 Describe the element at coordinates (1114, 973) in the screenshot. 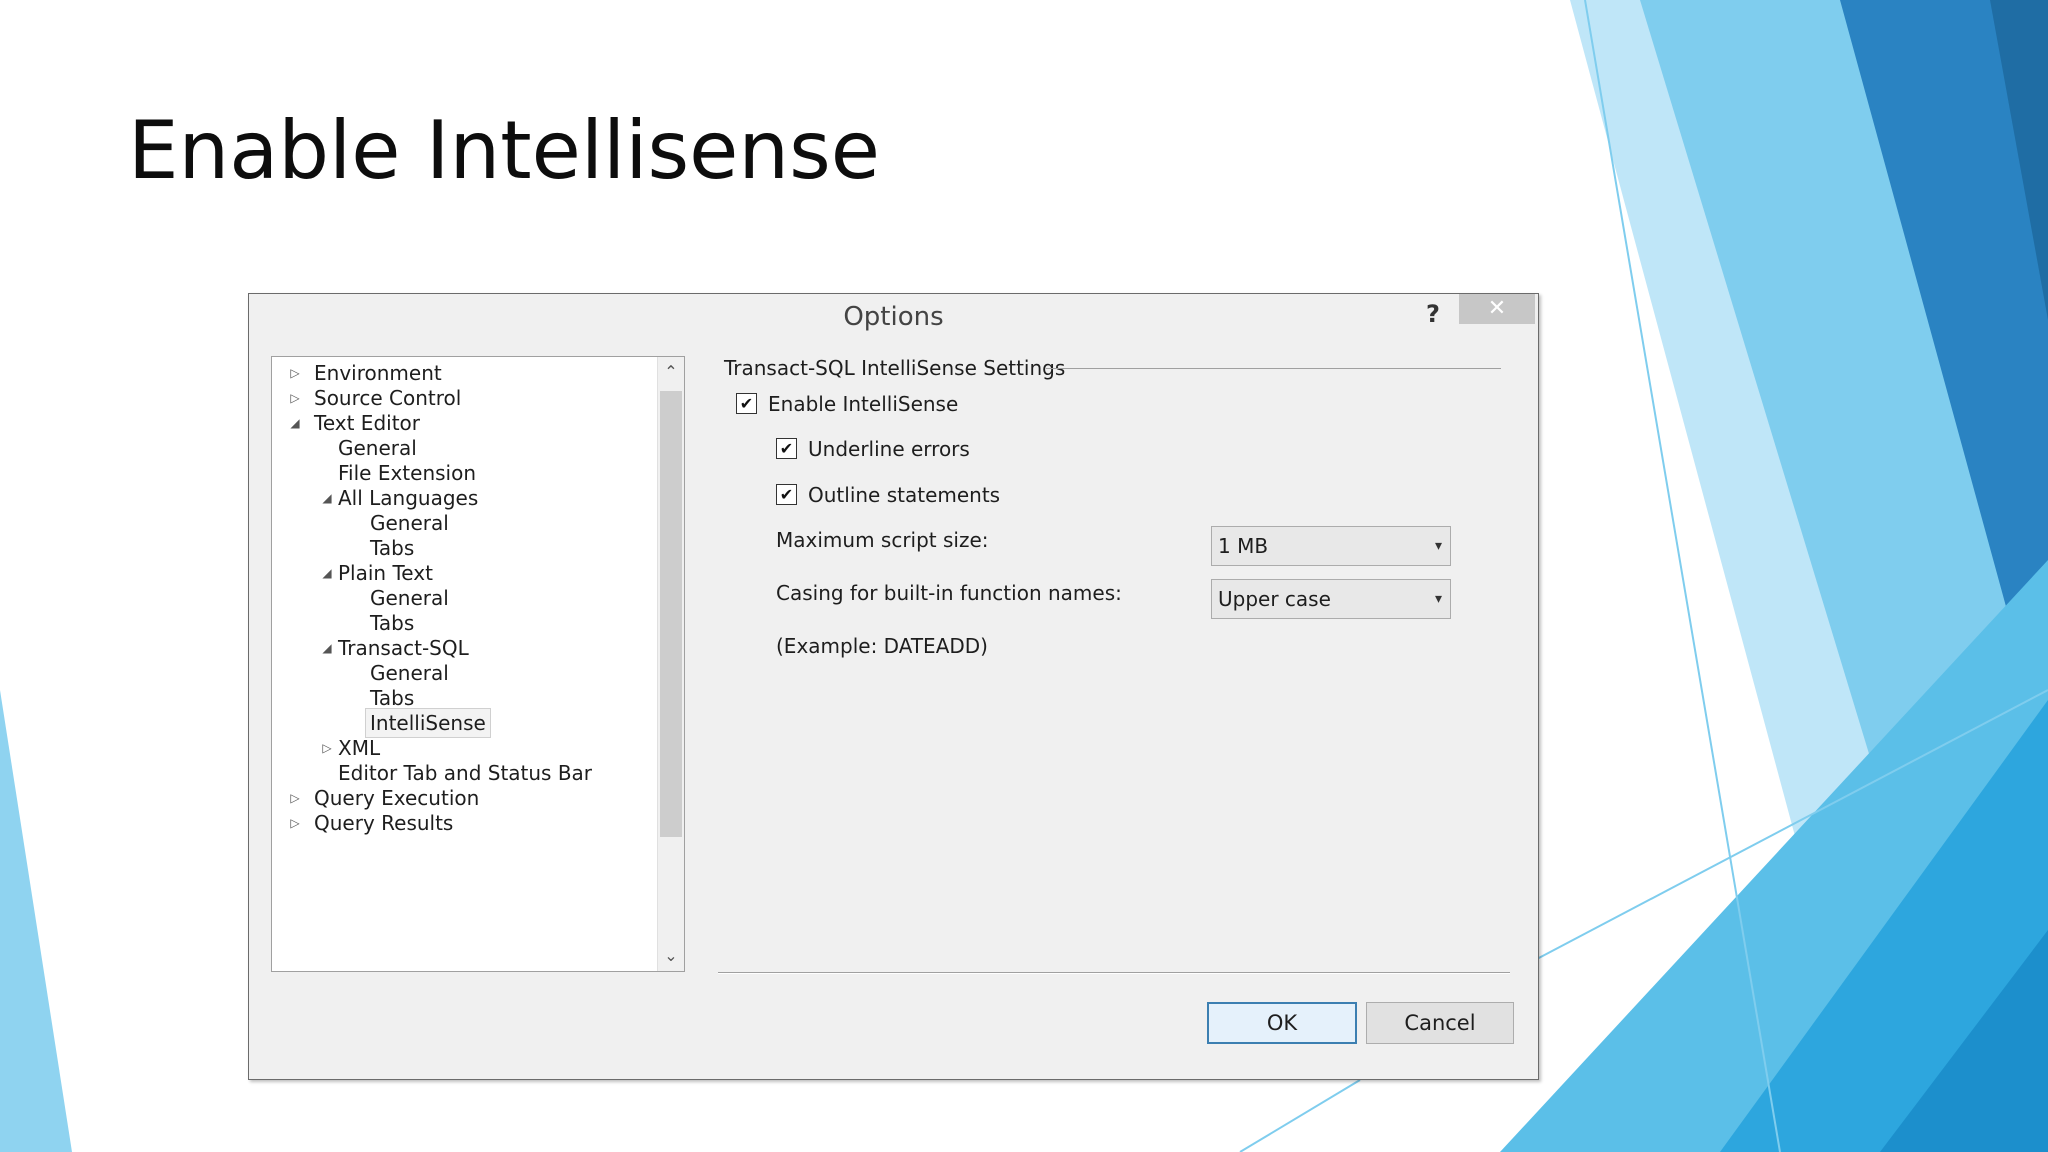

I see `footer-divider` at that location.